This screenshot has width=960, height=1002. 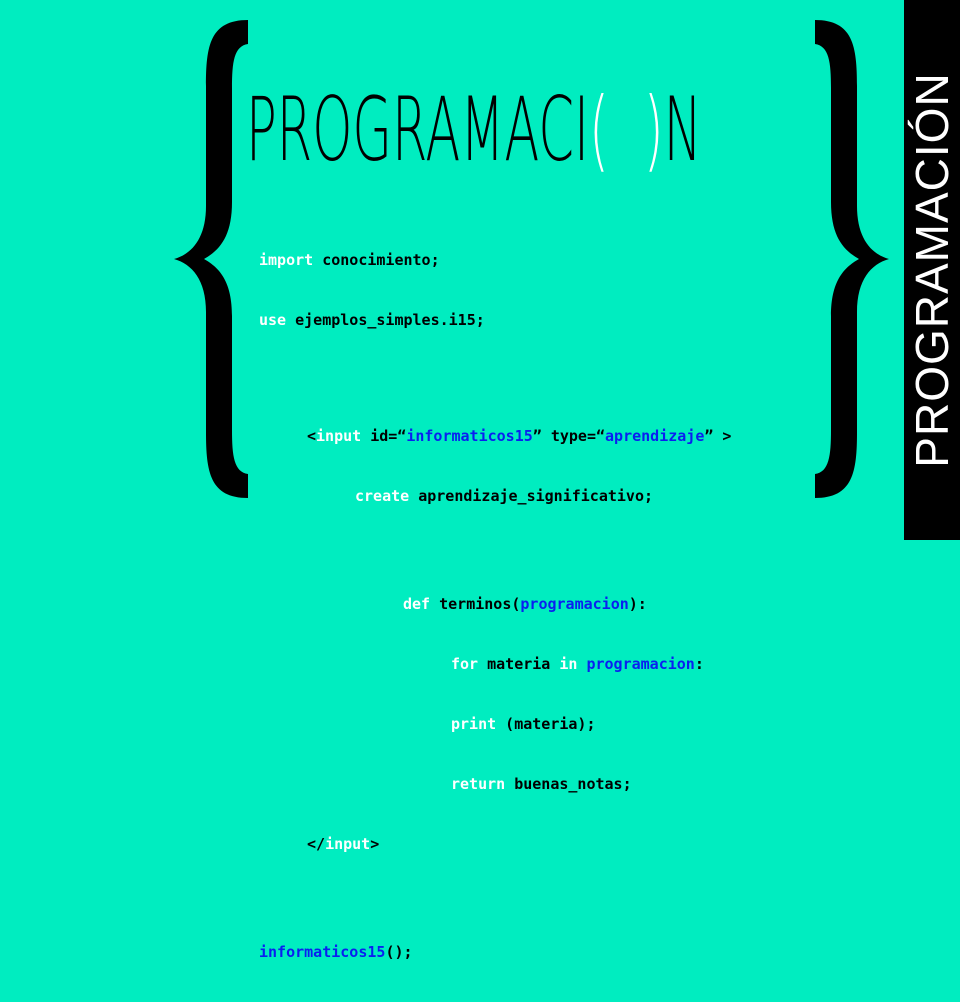 What do you see at coordinates (478, 784) in the screenshot?
I see `code-keyword: return` at bounding box center [478, 784].